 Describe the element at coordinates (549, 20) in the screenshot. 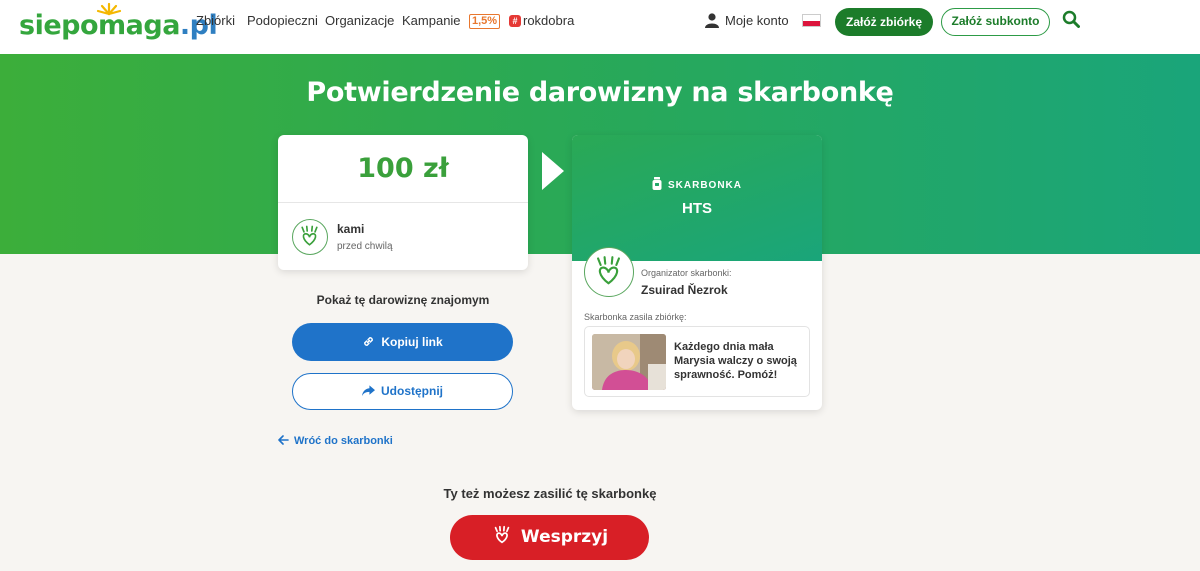

I see `rokdobra-label: rokdobra` at that location.